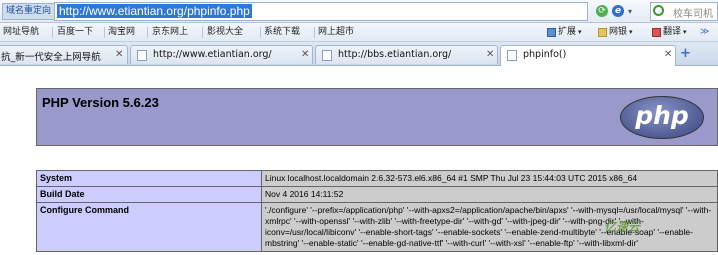 The image size is (718, 255). I want to click on tab-item: http://bbs.etiantian.org/ ✕, so click(406, 54).